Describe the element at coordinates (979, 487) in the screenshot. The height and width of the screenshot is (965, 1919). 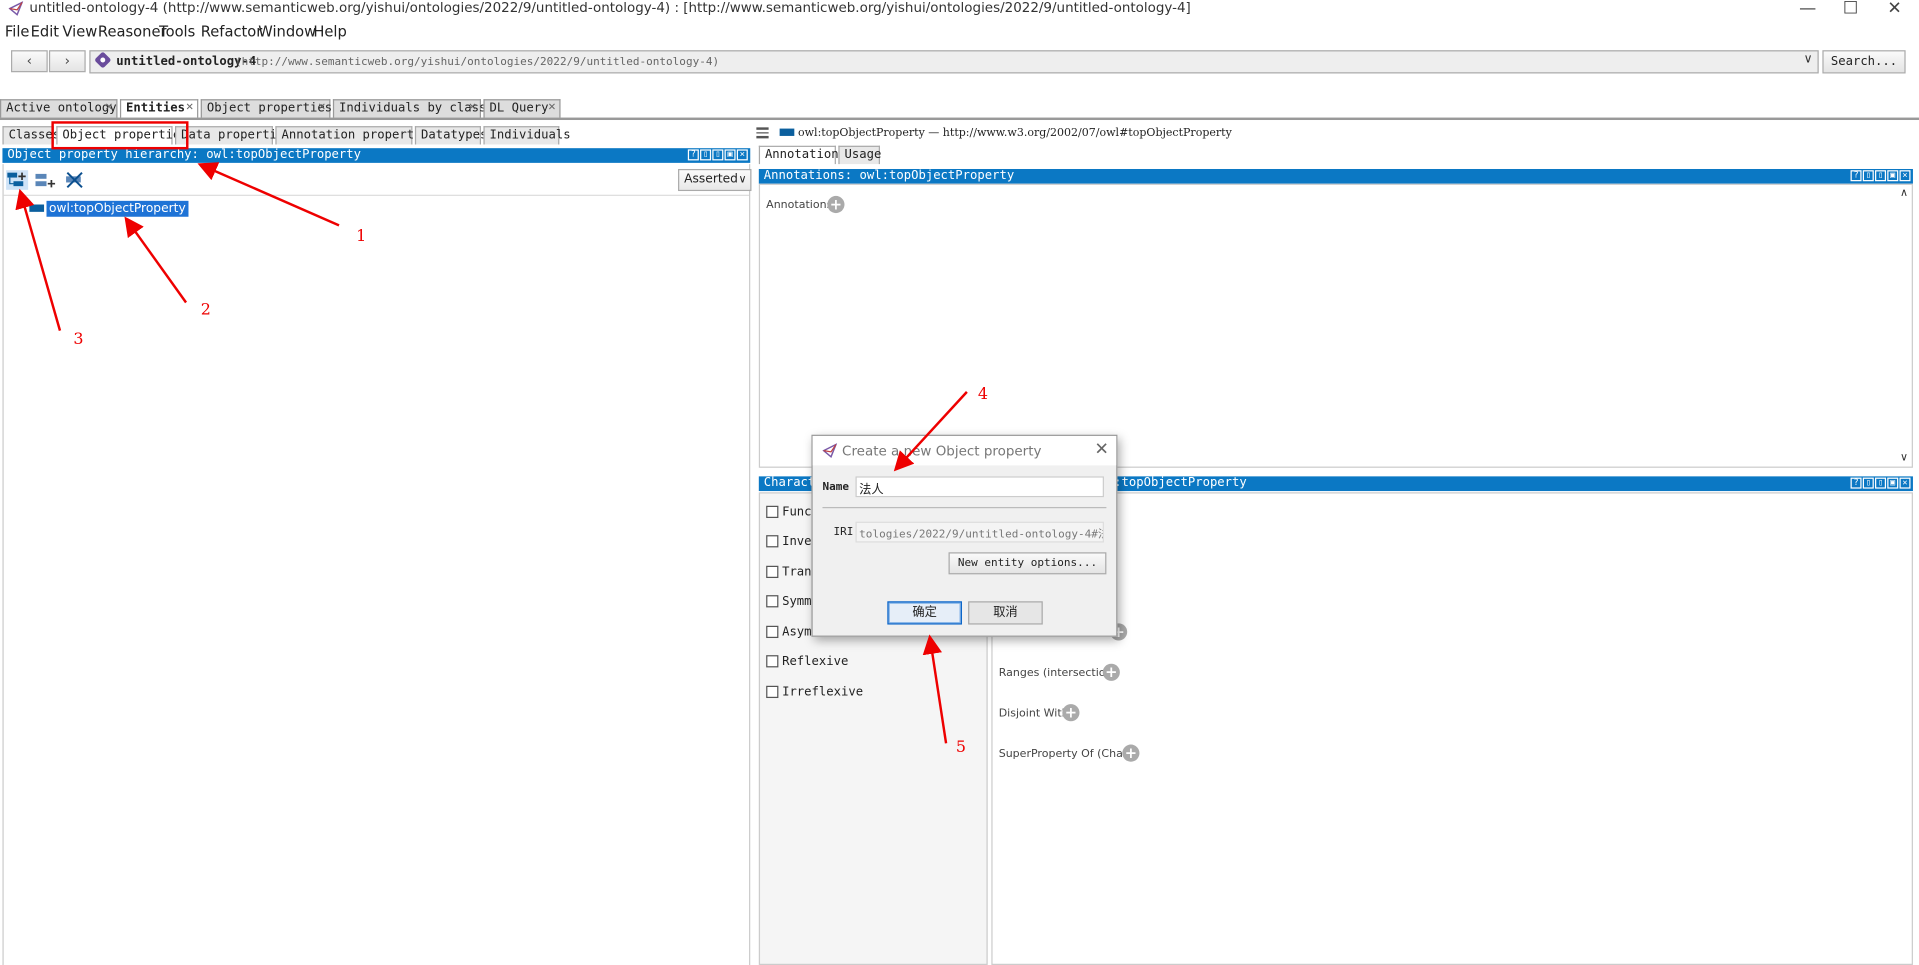
I see `name-input: 法人` at that location.